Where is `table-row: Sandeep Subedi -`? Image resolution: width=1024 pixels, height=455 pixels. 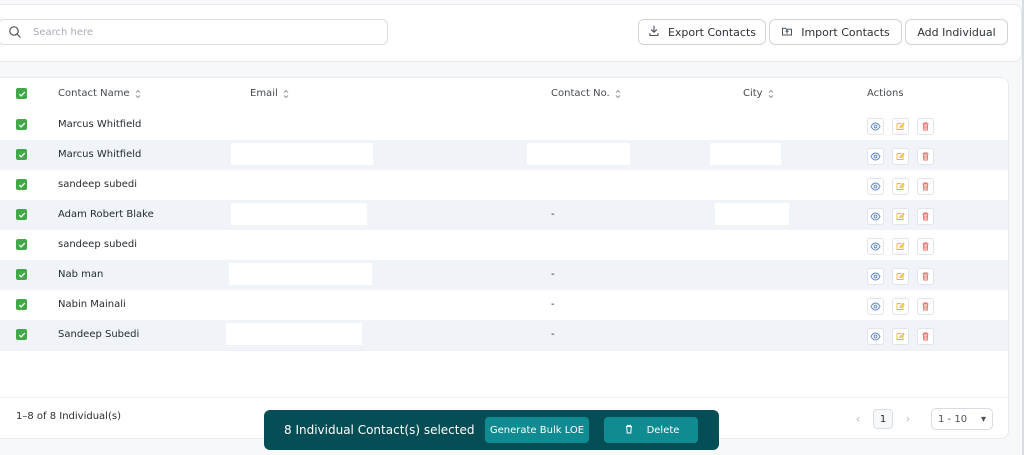
table-row: Sandeep Subedi - is located at coordinates (504, 335).